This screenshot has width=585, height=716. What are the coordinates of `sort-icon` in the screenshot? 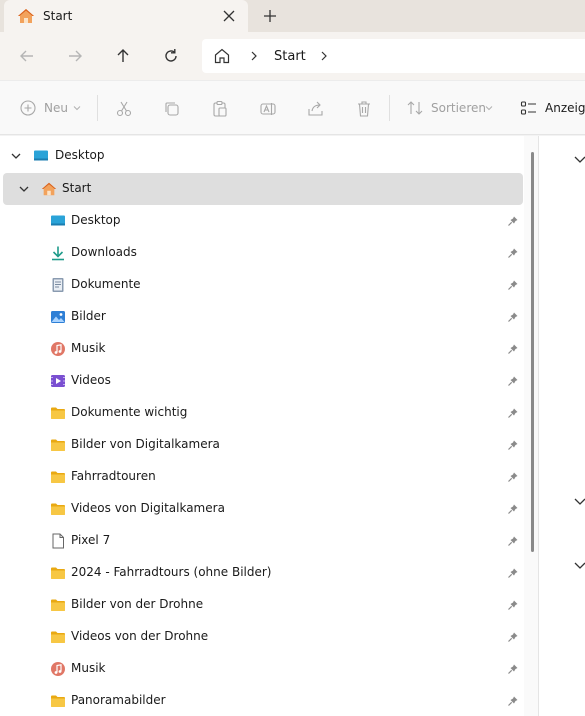 It's located at (415, 108).